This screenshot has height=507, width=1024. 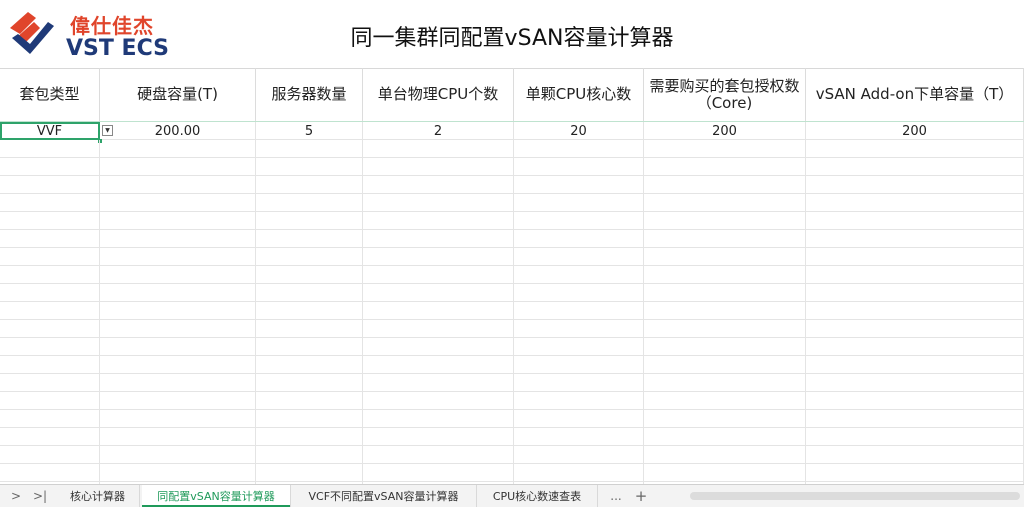 What do you see at coordinates (725, 131) in the screenshot?
I see `cell-license-cores: 200` at bounding box center [725, 131].